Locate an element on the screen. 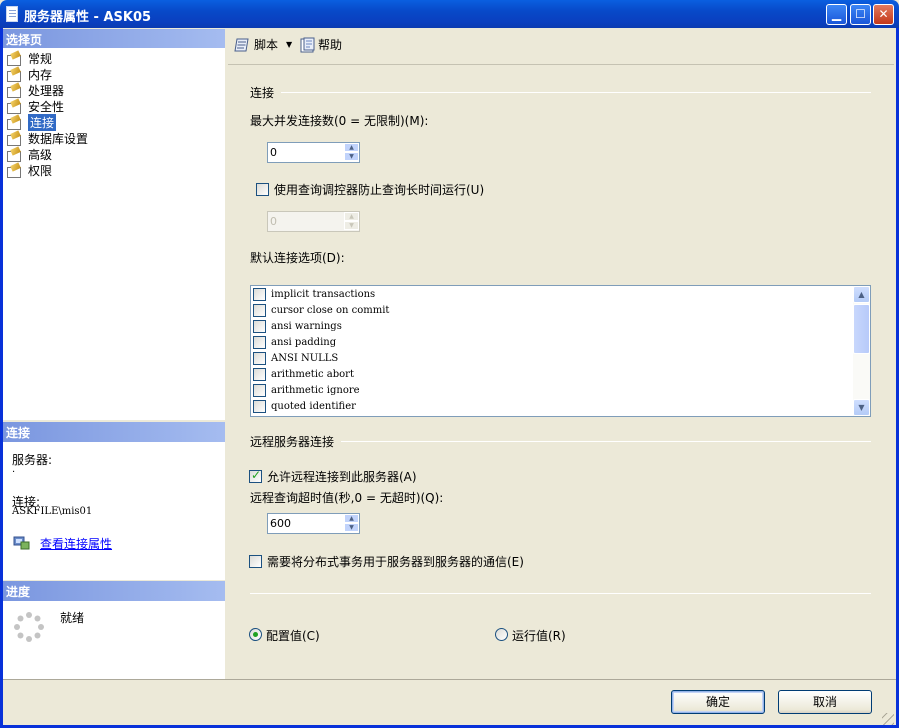  connection-value: ASKFILE\mis01 is located at coordinates (52, 511).